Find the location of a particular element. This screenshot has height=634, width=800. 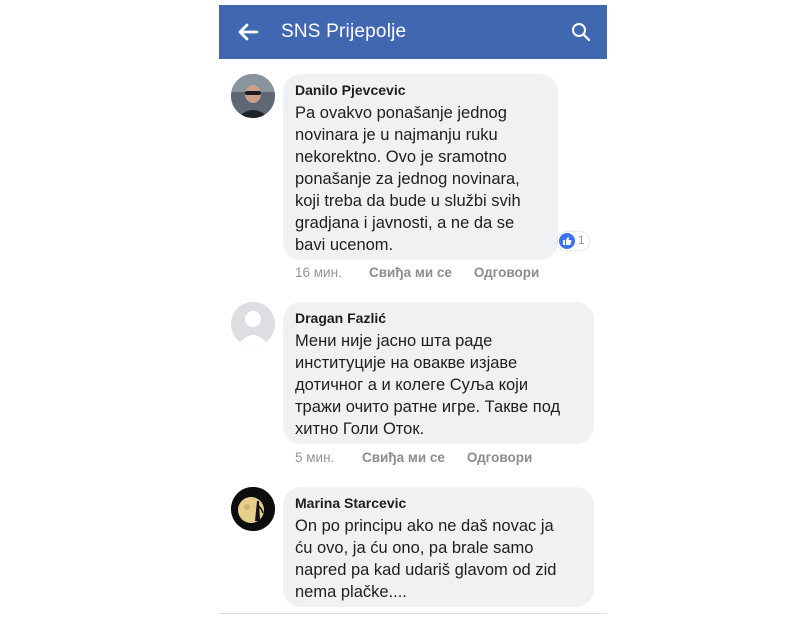

comment-composer-partial is located at coordinates (413, 624).